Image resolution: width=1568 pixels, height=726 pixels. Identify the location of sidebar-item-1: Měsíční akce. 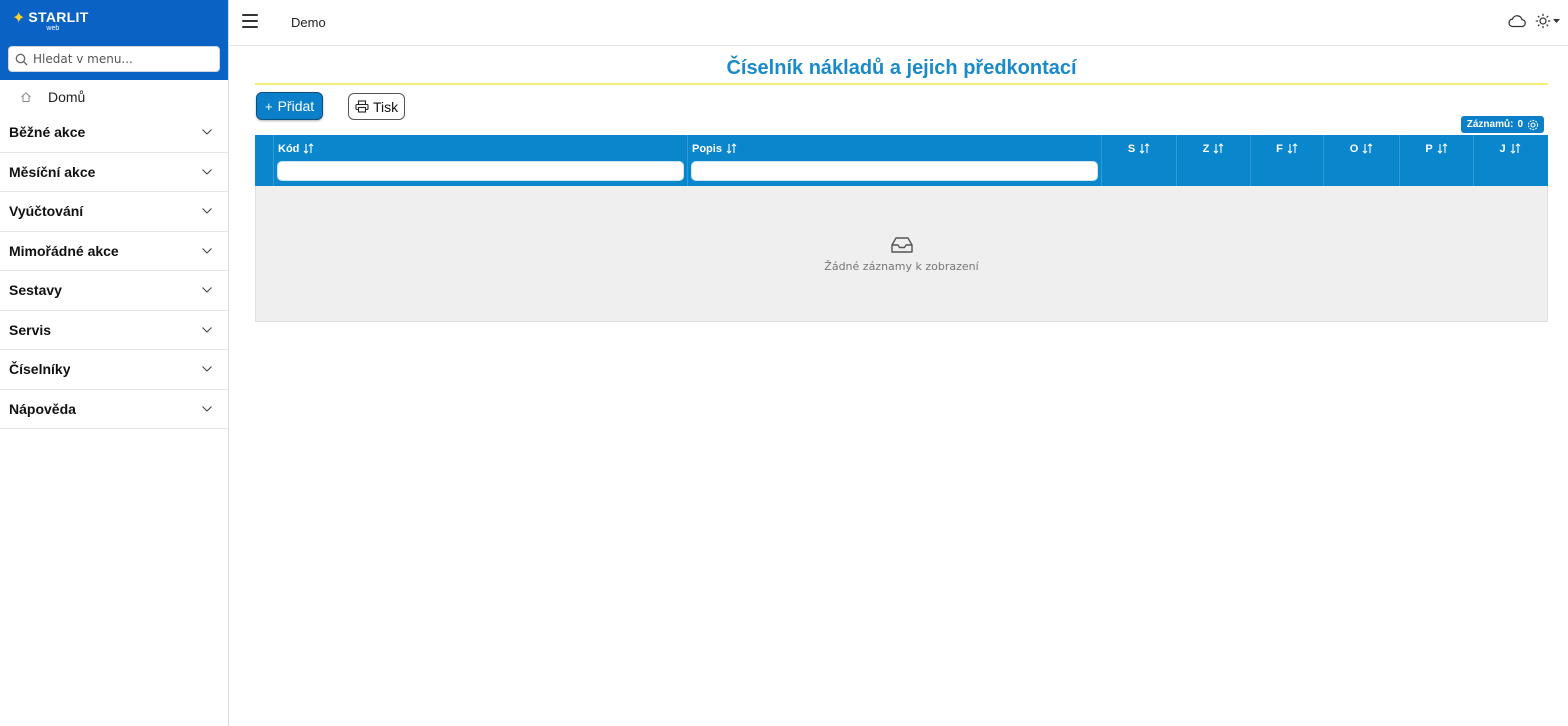
(114, 172).